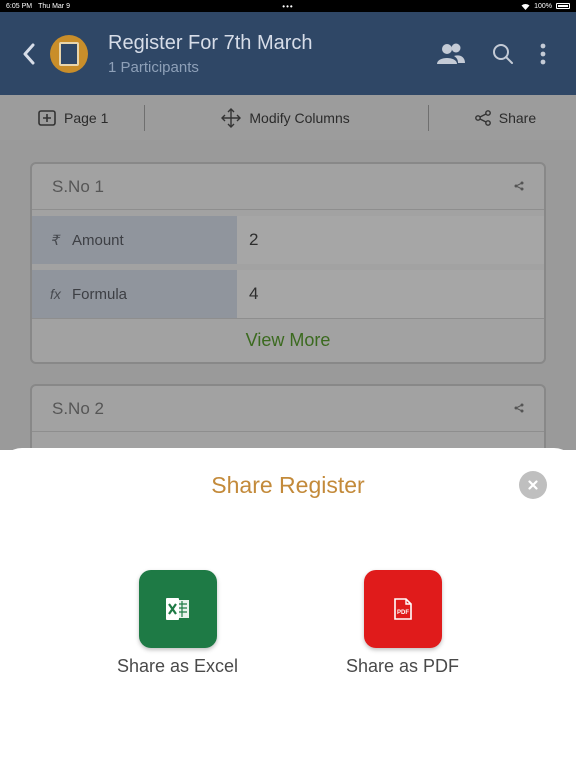 The height and width of the screenshot is (768, 576). What do you see at coordinates (288, 485) in the screenshot?
I see `sheet-title: Share Register` at bounding box center [288, 485].